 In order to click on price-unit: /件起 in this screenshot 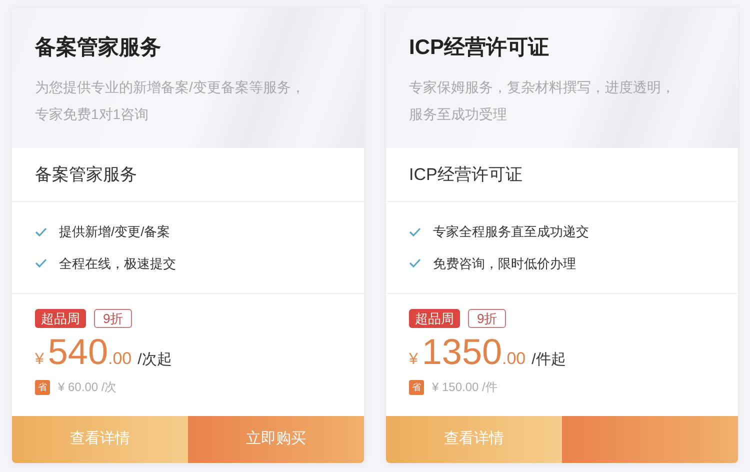, I will do `click(549, 360)`.